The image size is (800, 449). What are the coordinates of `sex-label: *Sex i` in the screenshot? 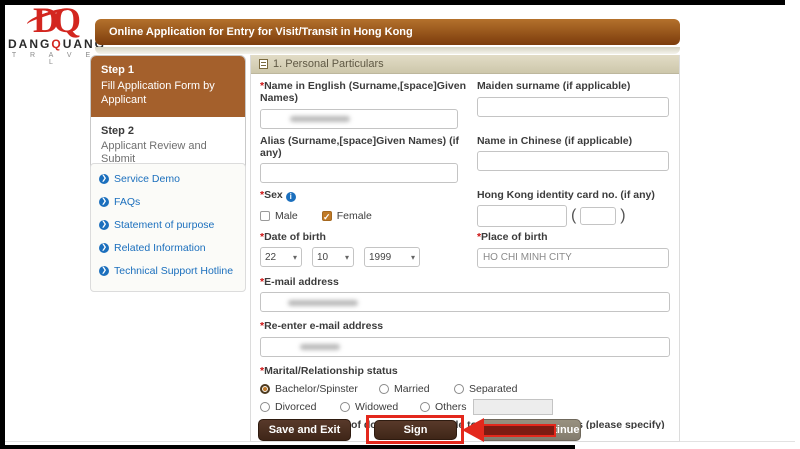 It's located at (368, 195).